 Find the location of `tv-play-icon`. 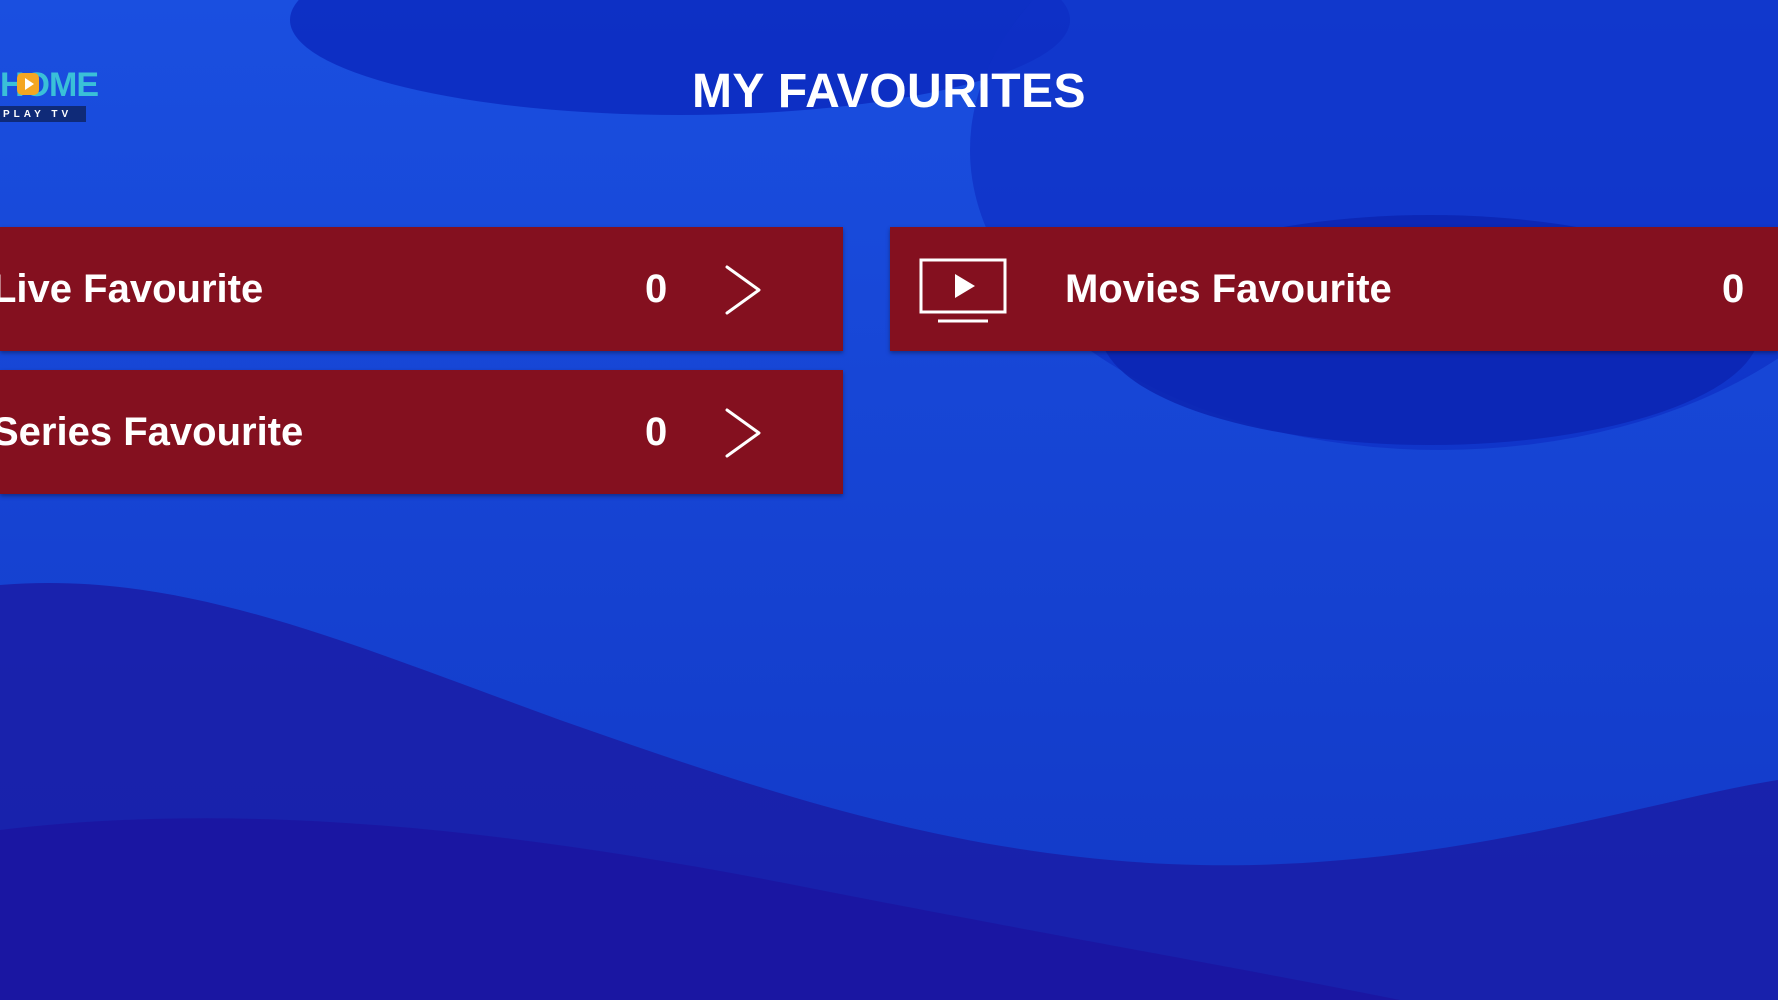

tv-play-icon is located at coordinates (963, 290).